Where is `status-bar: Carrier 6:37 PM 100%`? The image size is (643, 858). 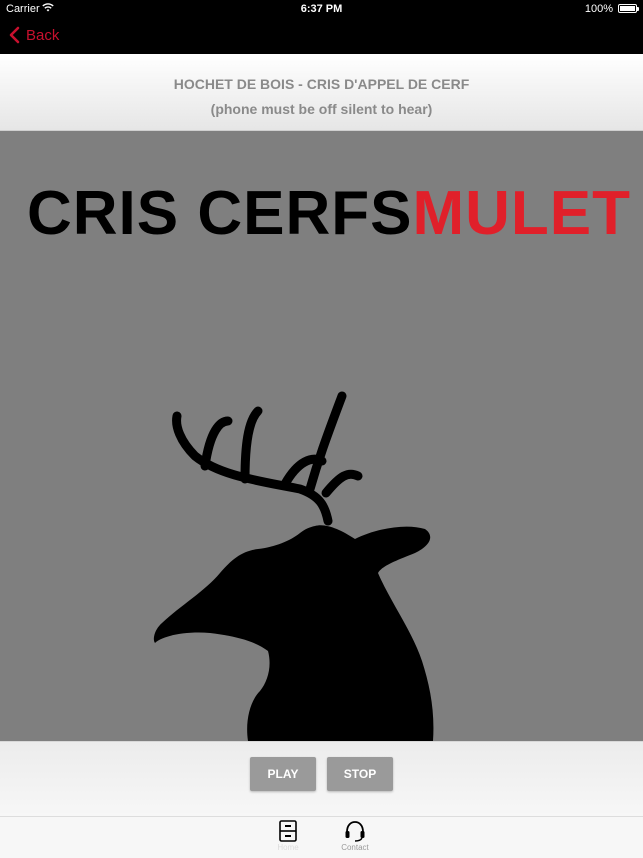
status-bar: Carrier 6:37 PM 100% is located at coordinates (321, 9).